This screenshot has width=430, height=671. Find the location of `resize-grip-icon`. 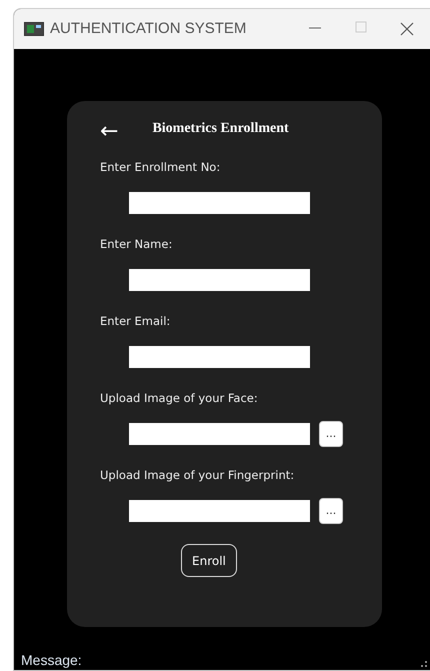

resize-grip-icon is located at coordinates (424, 664).